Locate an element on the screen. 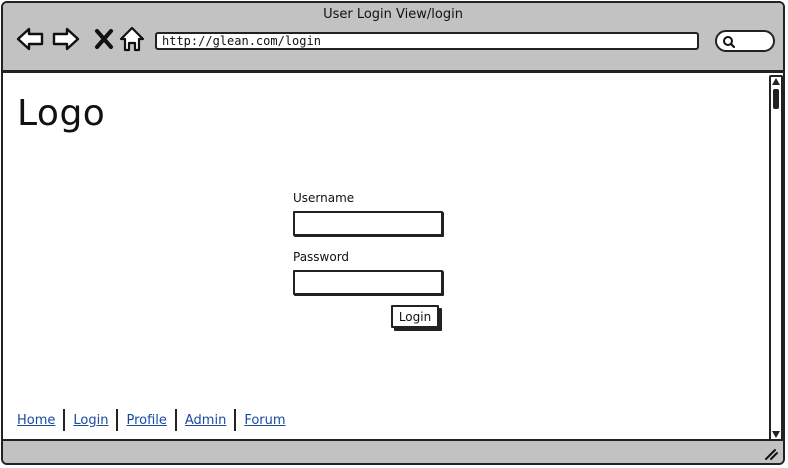 Image resolution: width=788 pixels, height=468 pixels. footer-nav: Home Login Profile Admin Forum is located at coordinates (153, 420).